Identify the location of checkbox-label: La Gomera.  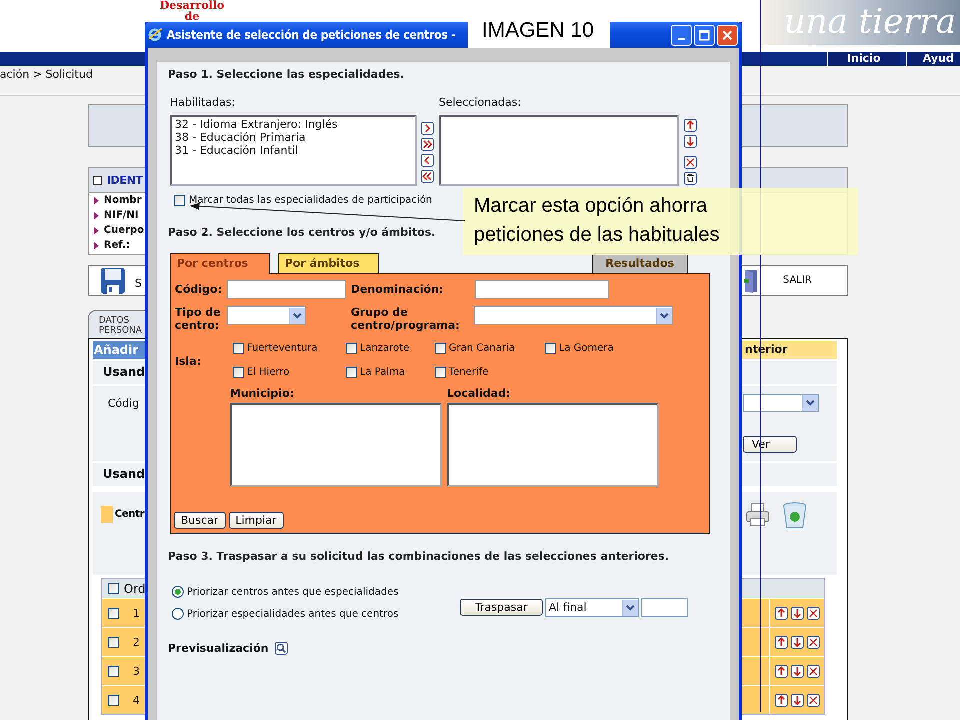
(586, 348).